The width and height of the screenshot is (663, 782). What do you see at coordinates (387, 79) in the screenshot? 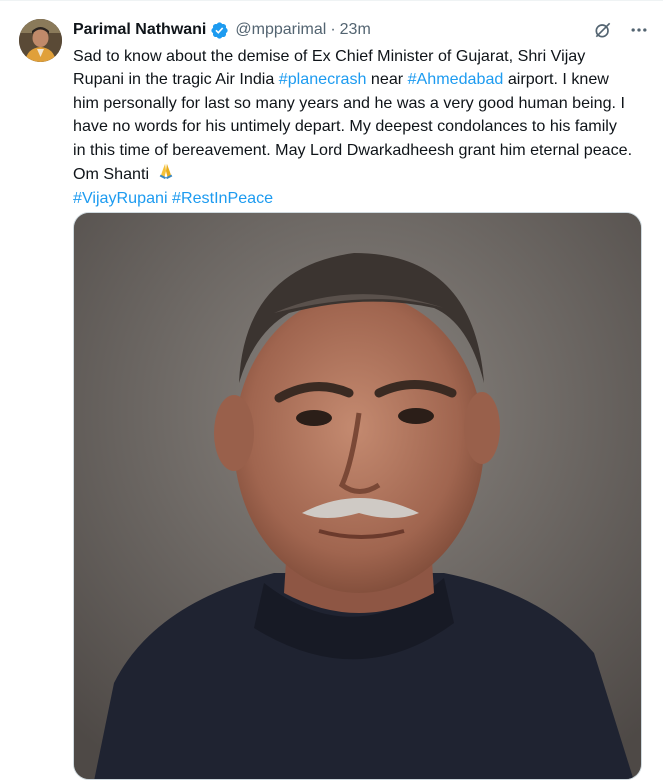
I see `tweet-text-segment: near` at bounding box center [387, 79].